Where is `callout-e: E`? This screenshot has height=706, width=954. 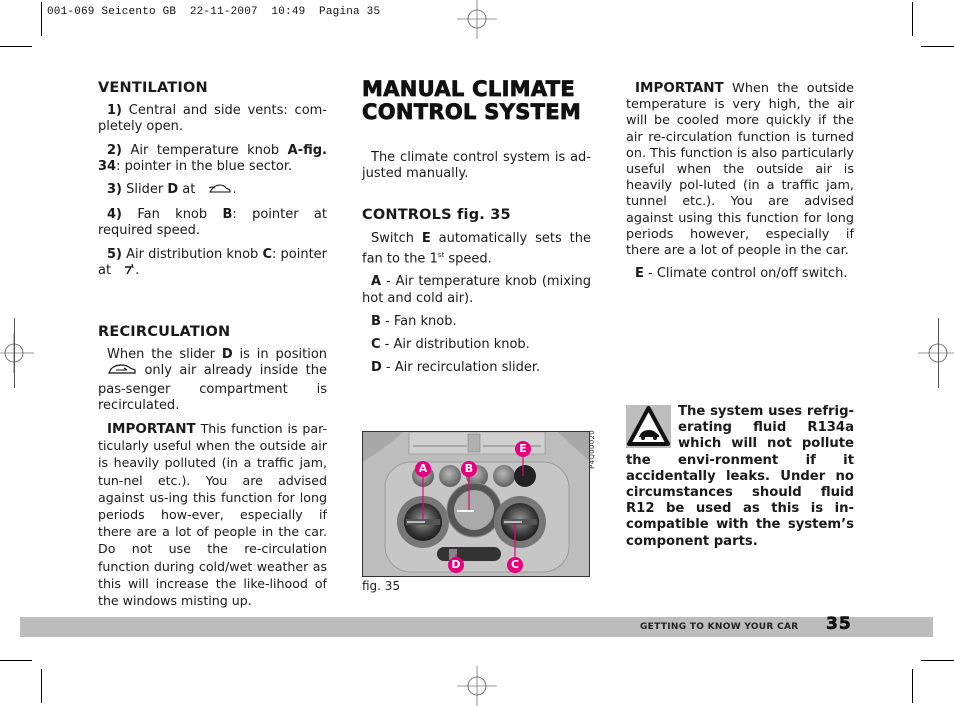
callout-e: E is located at coordinates (523, 449).